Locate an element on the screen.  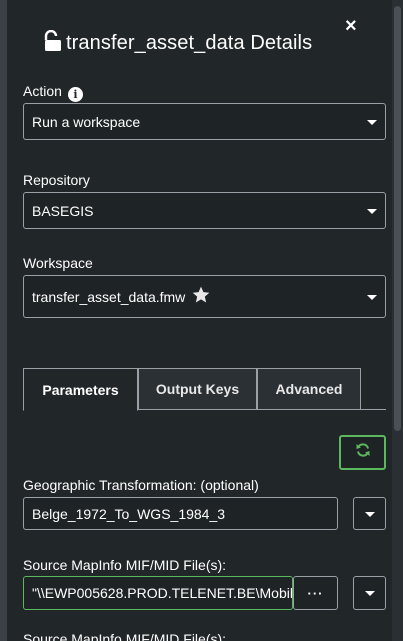
source-file-input: "\\EWP005628.PROD.TELENET.BE\Mobil is located at coordinates (158, 593).